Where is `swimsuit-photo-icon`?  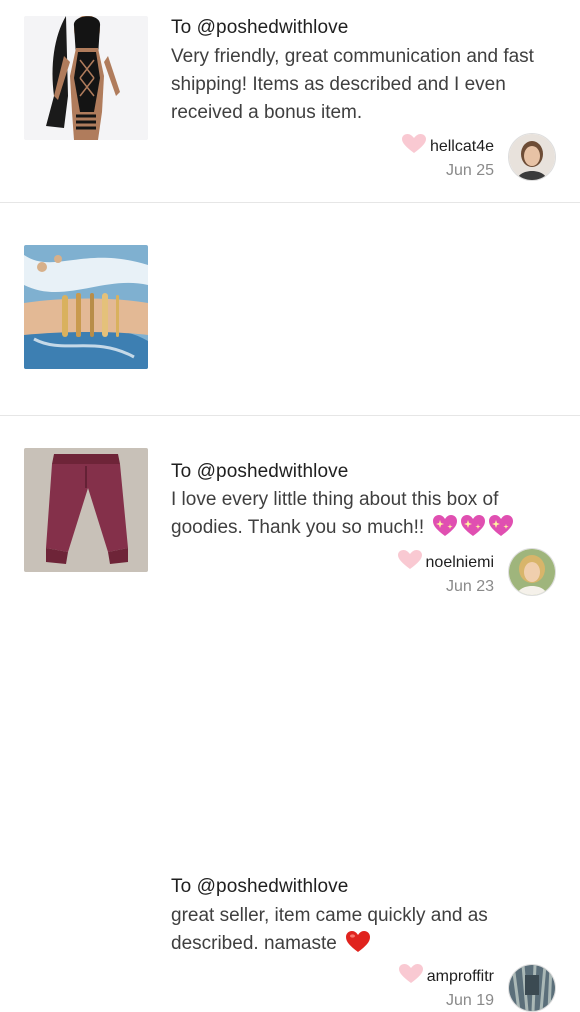
swimsuit-photo-icon is located at coordinates (86, 78).